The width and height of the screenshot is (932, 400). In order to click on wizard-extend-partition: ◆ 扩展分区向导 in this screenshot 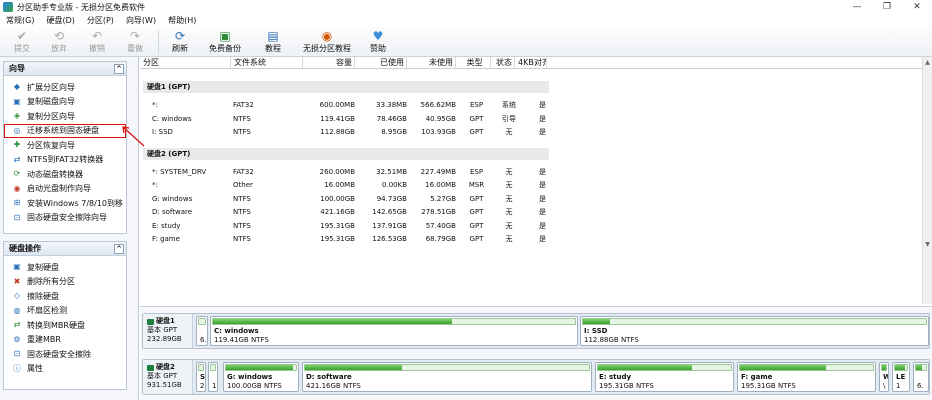, I will do `click(65, 87)`.